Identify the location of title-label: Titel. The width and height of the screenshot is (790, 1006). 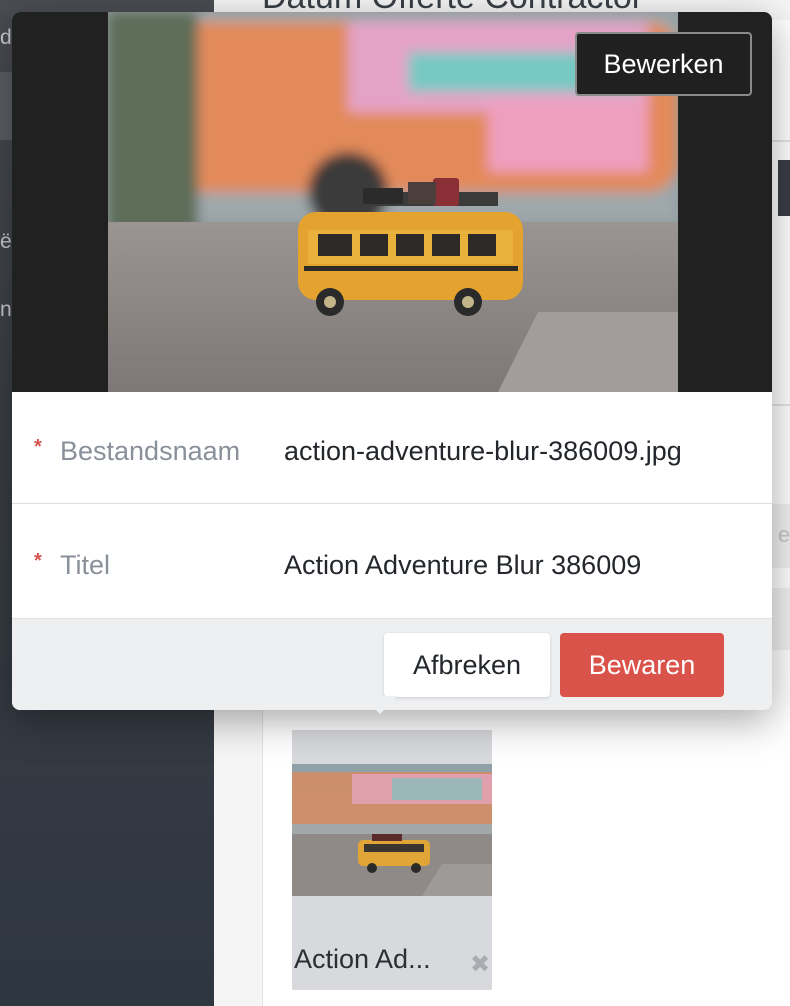
(85, 565).